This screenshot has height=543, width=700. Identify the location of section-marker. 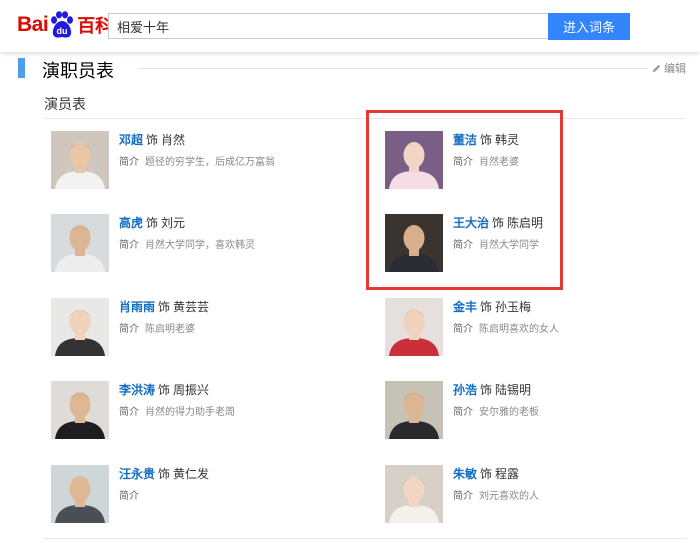
(21, 68).